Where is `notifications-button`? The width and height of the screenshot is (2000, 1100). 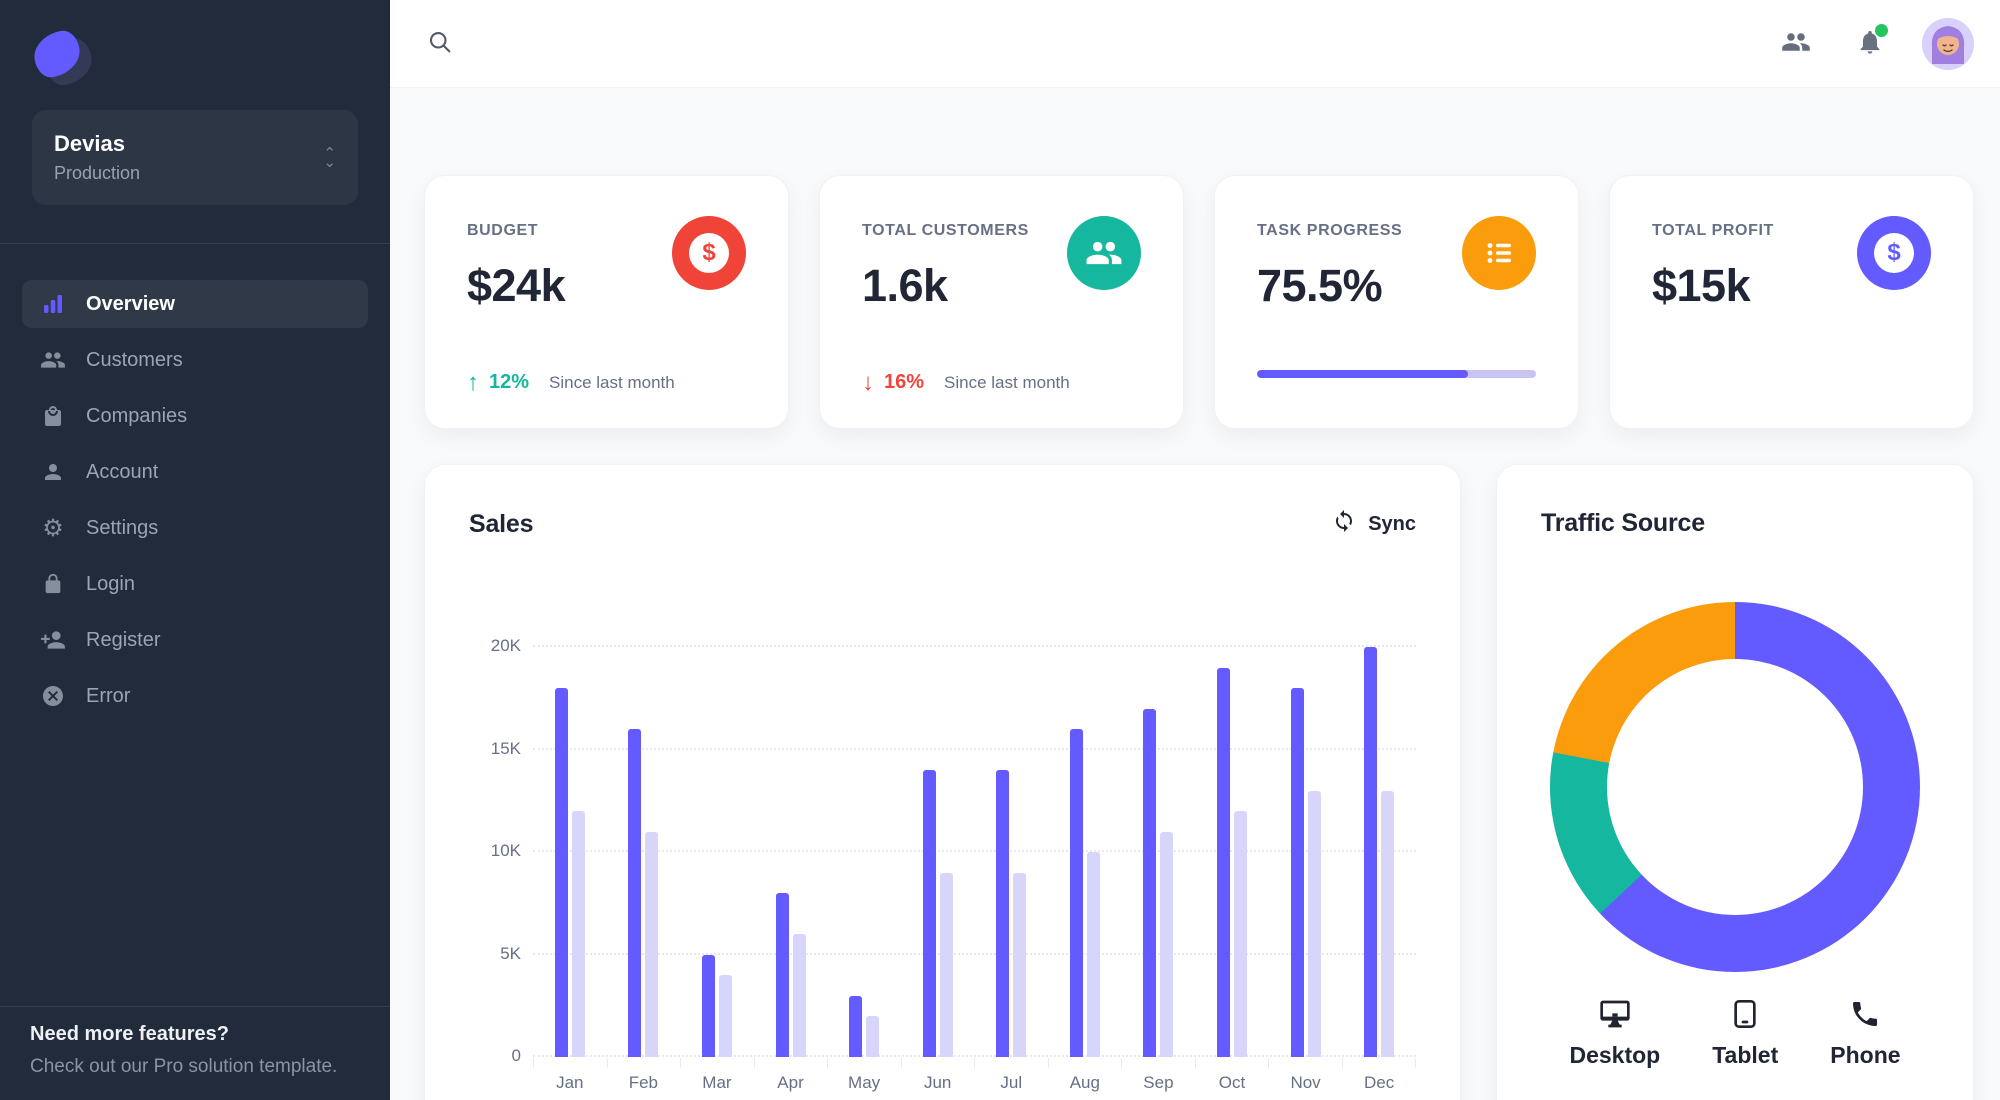 notifications-button is located at coordinates (1870, 44).